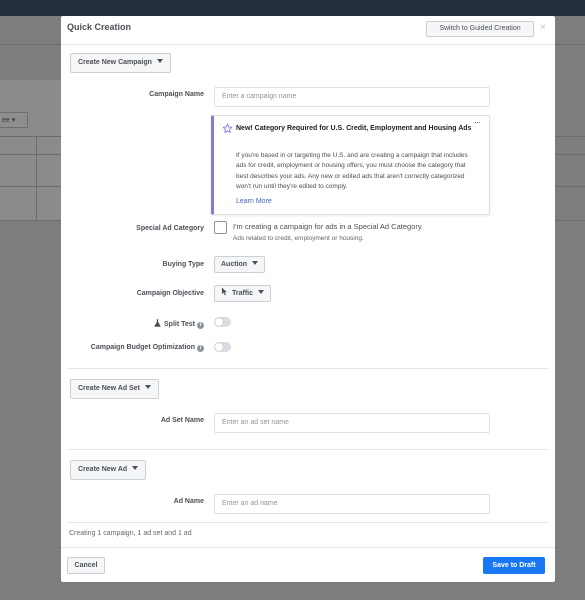 This screenshot has width=585, height=600. I want to click on modal-title: Quick Creation, so click(99, 27).